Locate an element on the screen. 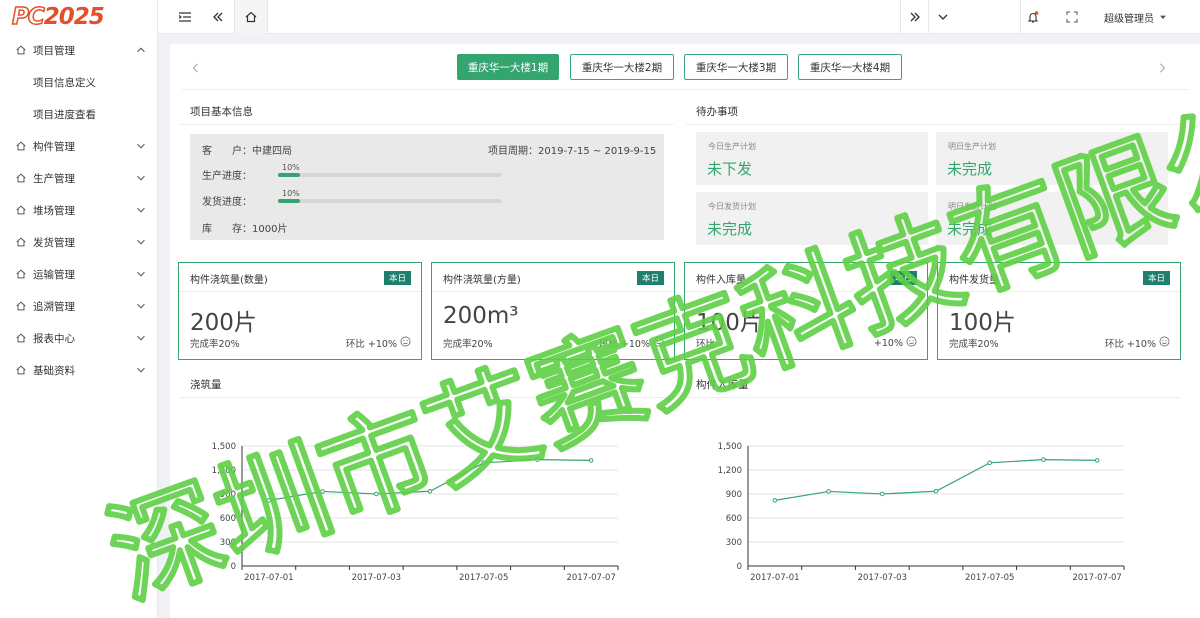 The height and width of the screenshot is (618, 1200). sidebar-item-1: 构件管理 is located at coordinates (78, 146).